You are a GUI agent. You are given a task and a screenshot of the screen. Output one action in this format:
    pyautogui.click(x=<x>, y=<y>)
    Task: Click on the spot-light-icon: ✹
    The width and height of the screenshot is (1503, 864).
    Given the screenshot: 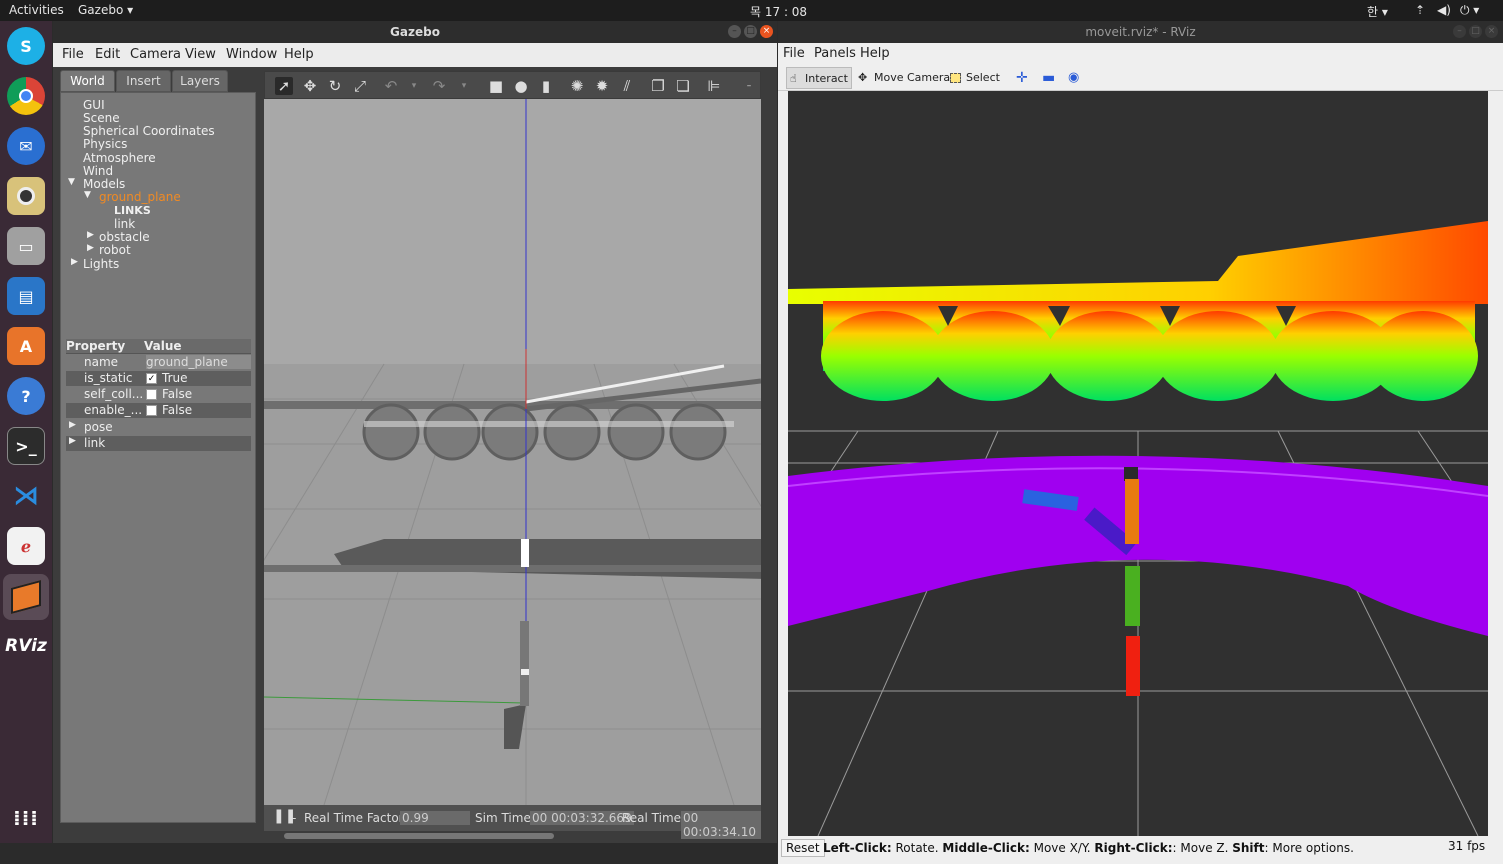 What is the action you would take?
    pyautogui.click(x=602, y=86)
    